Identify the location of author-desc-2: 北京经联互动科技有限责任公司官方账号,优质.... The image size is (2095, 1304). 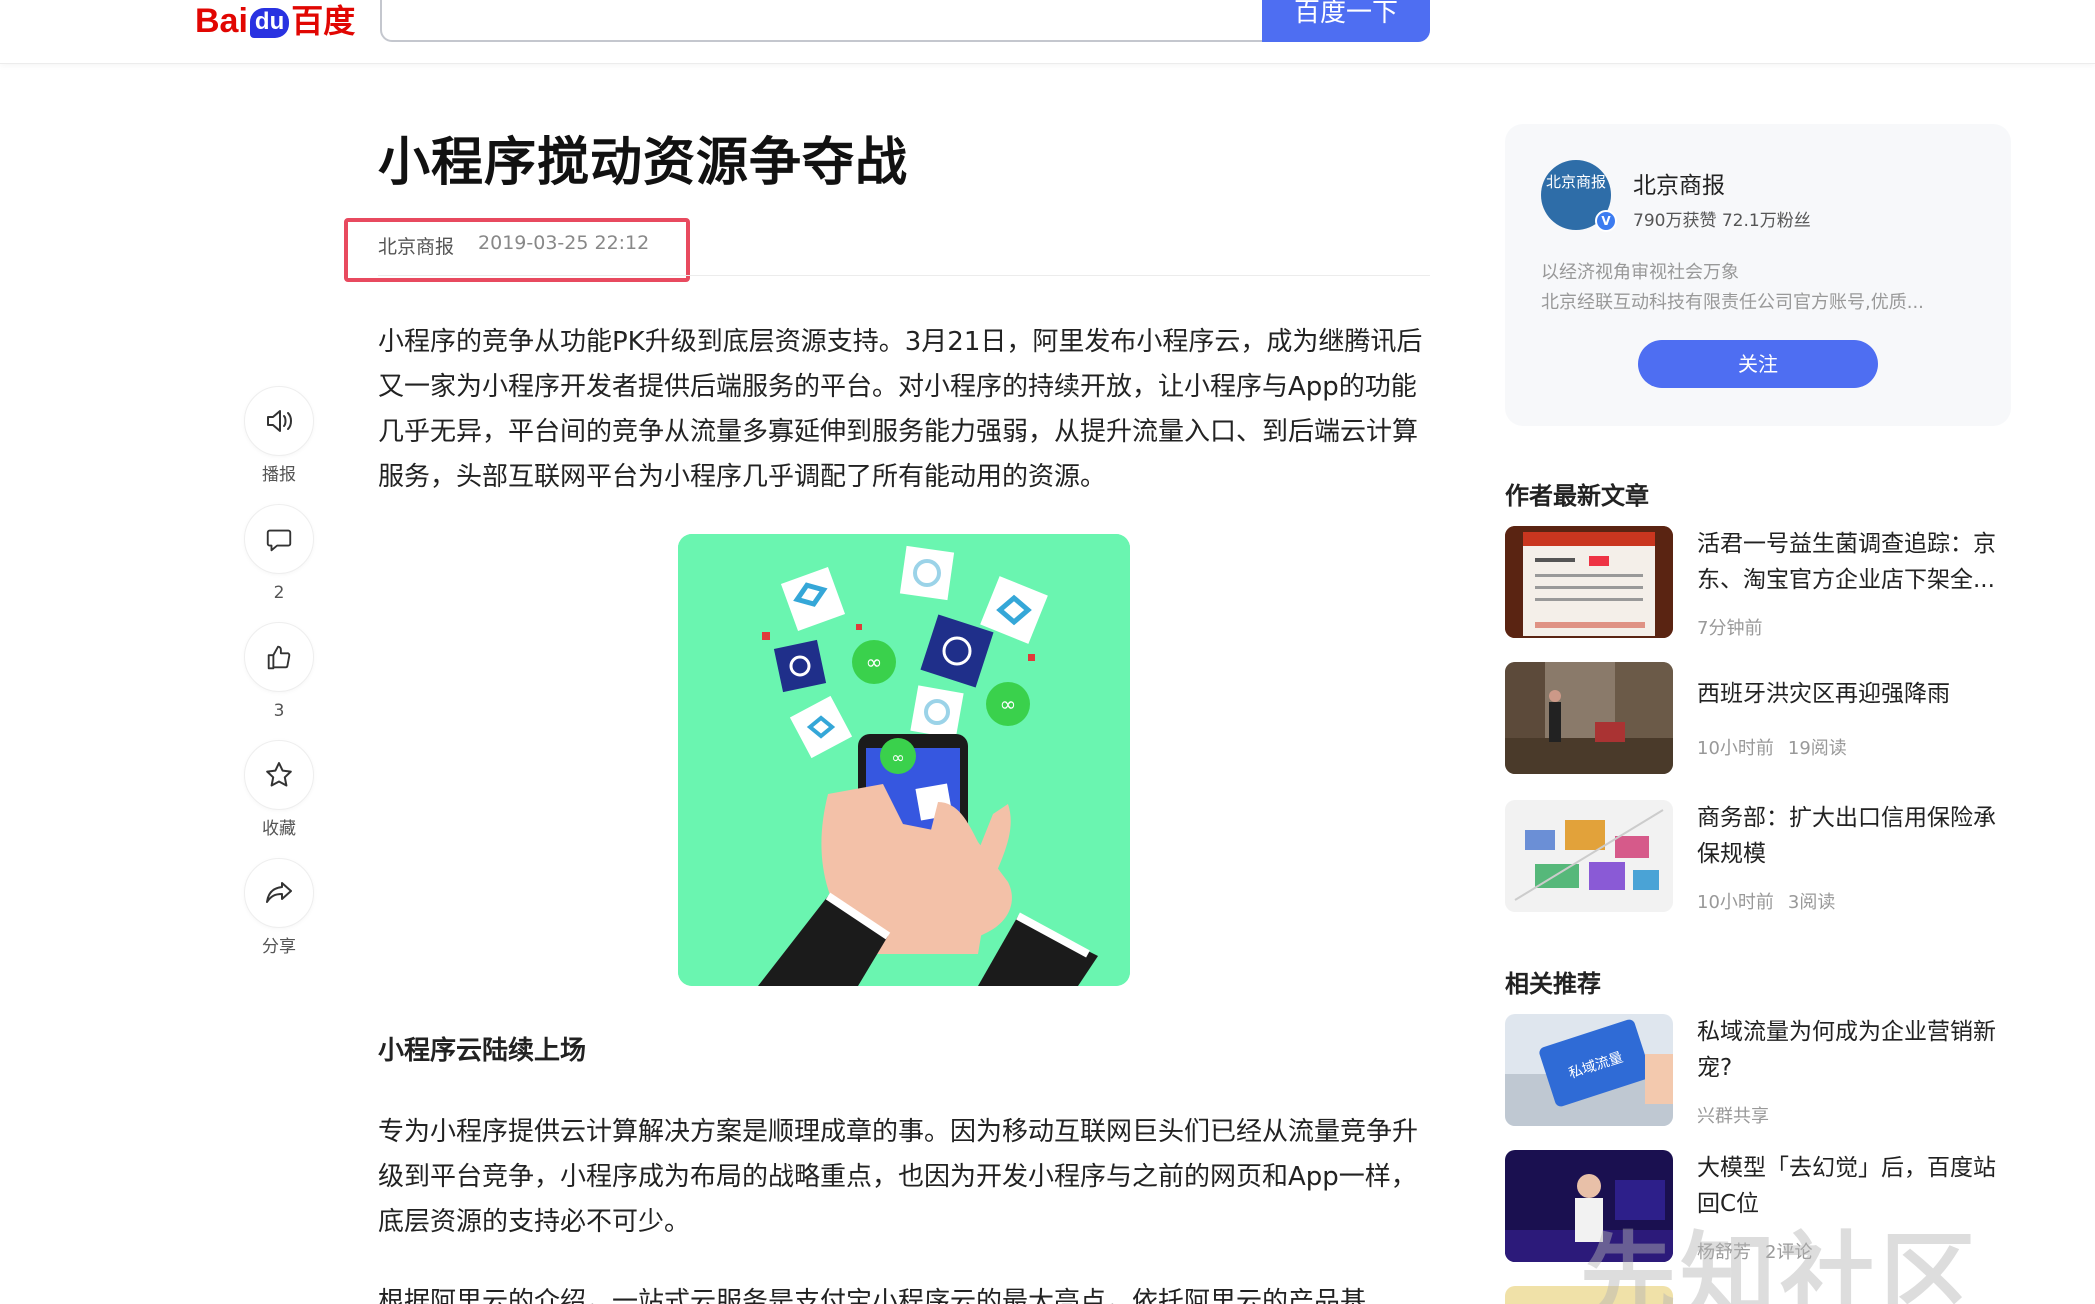
(1732, 302).